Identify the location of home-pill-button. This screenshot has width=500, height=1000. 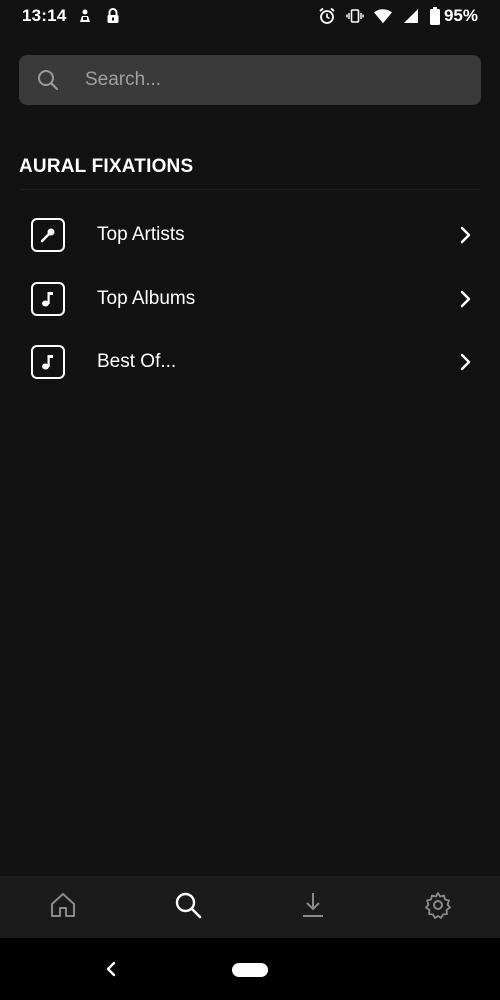
(250, 970).